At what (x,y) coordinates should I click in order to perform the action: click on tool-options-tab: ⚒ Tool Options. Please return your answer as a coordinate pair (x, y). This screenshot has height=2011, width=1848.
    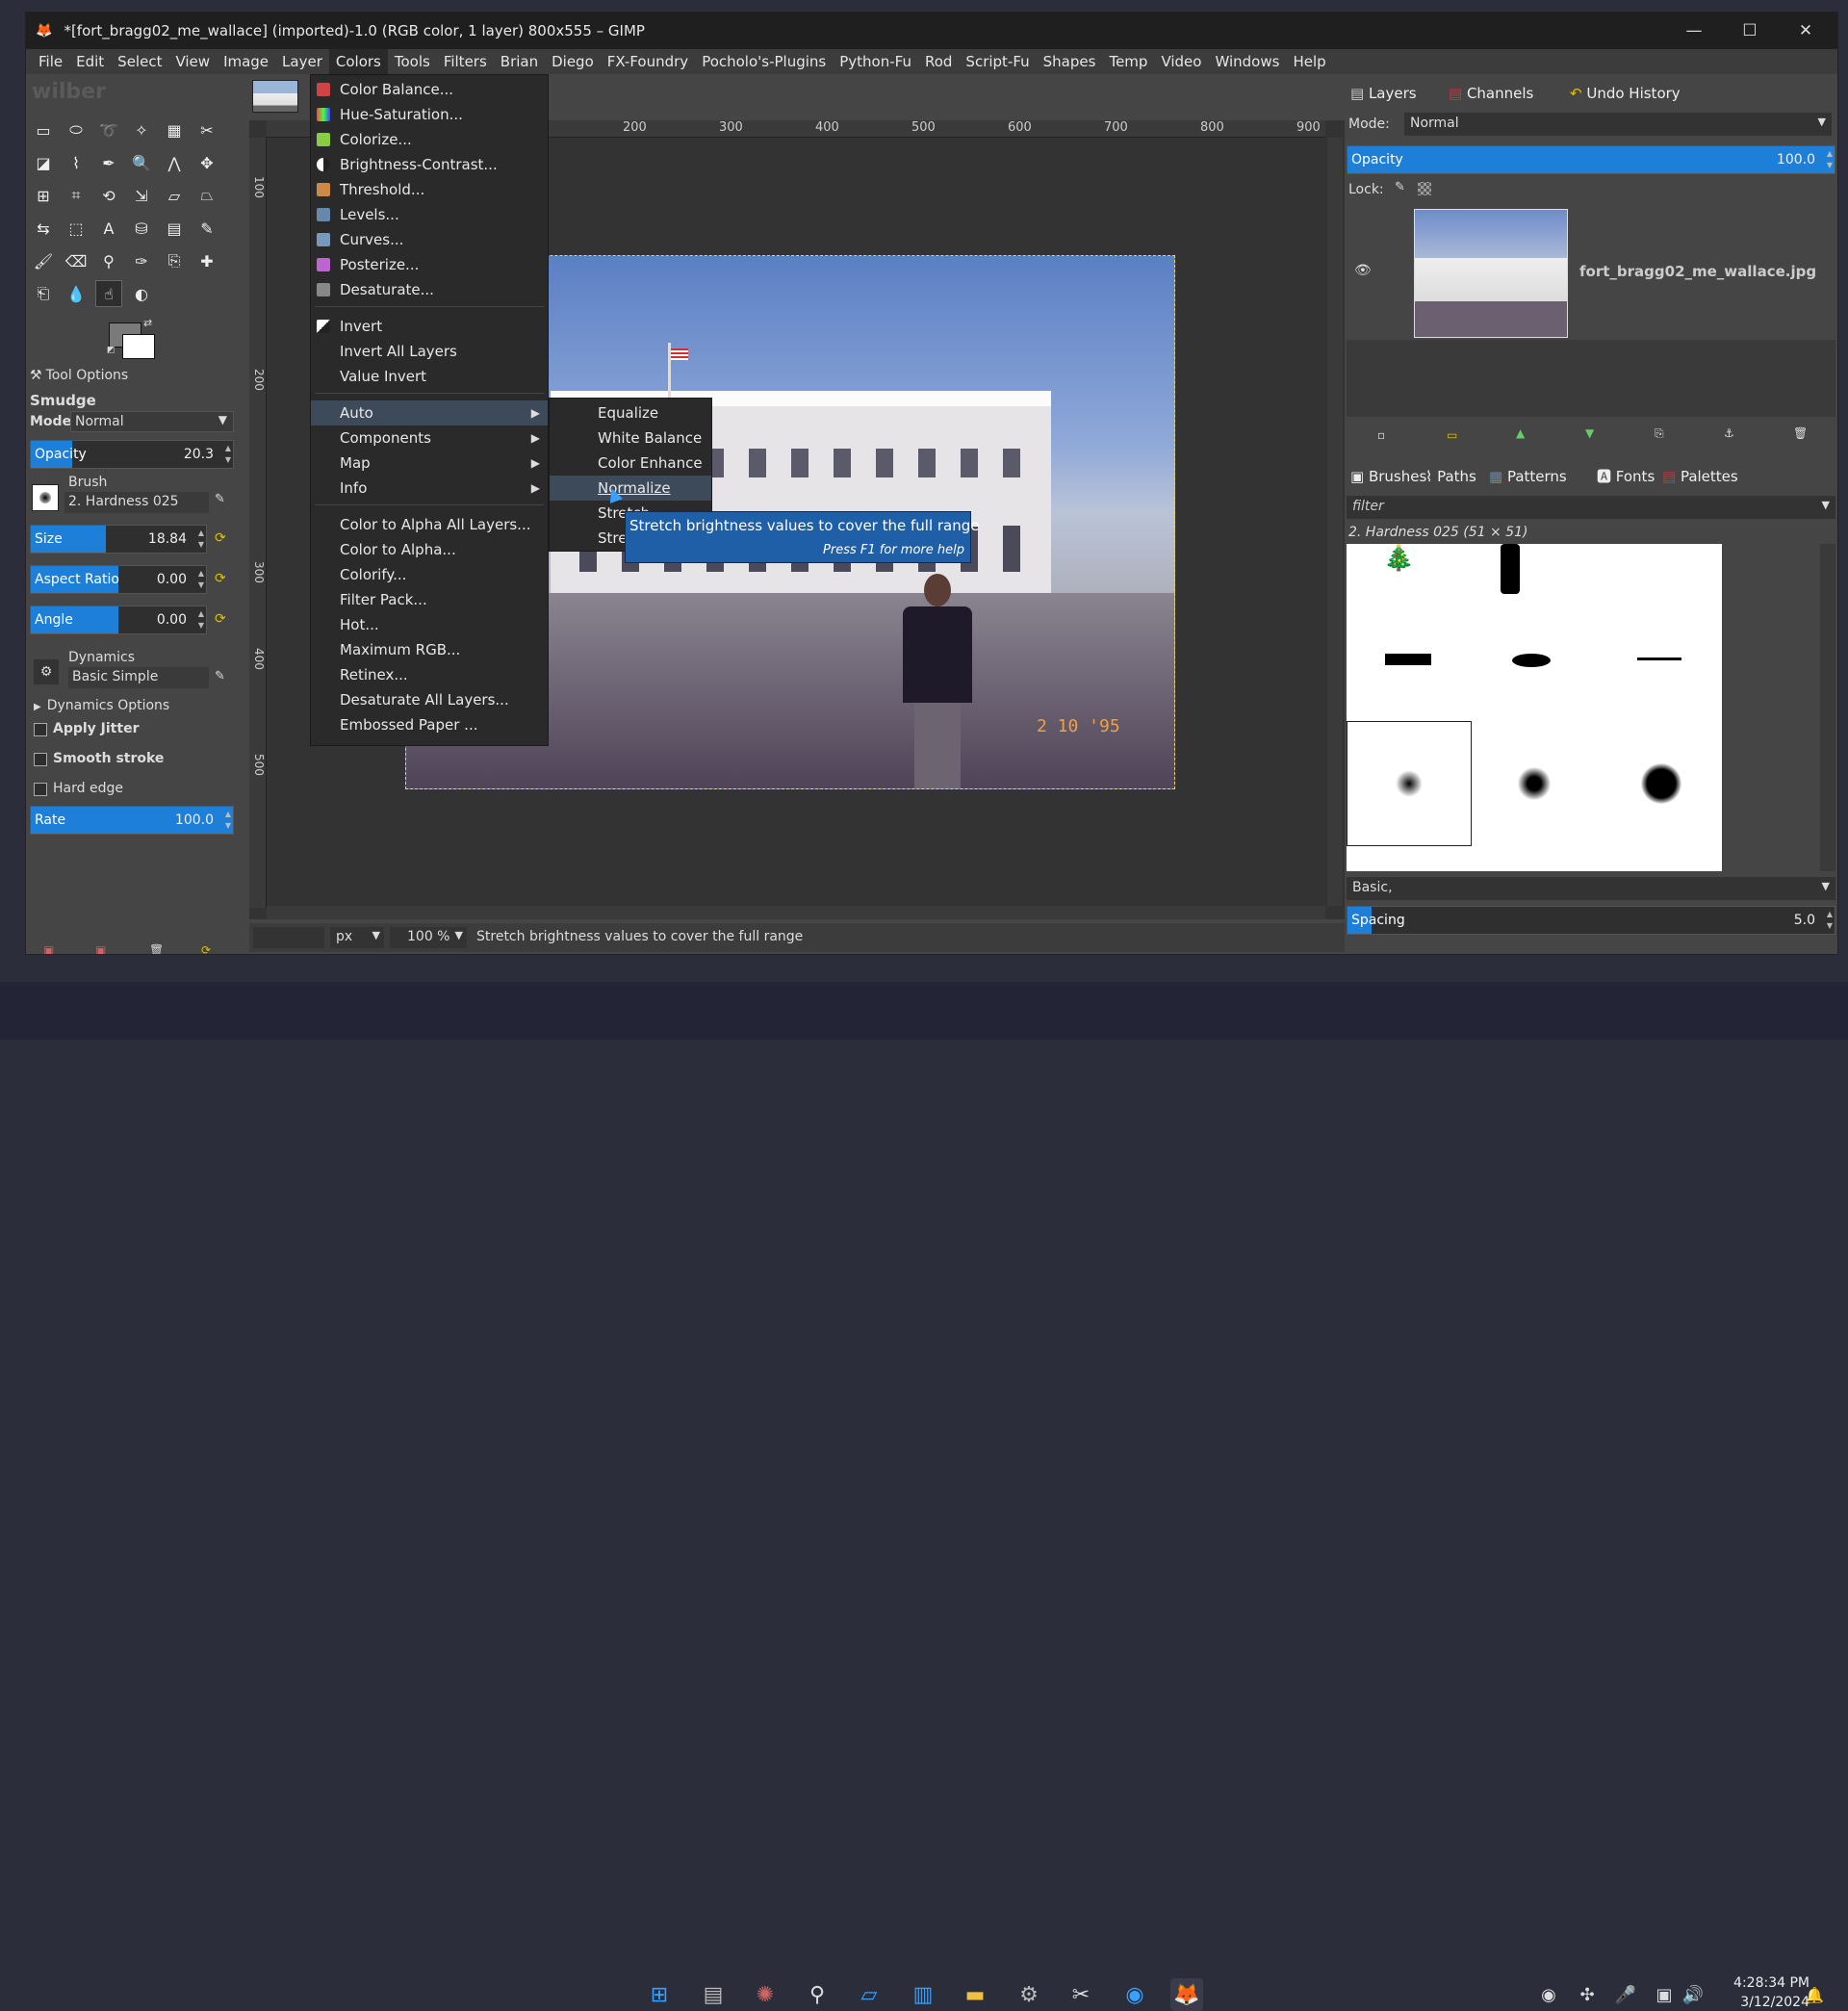
    Looking at the image, I should click on (126, 375).